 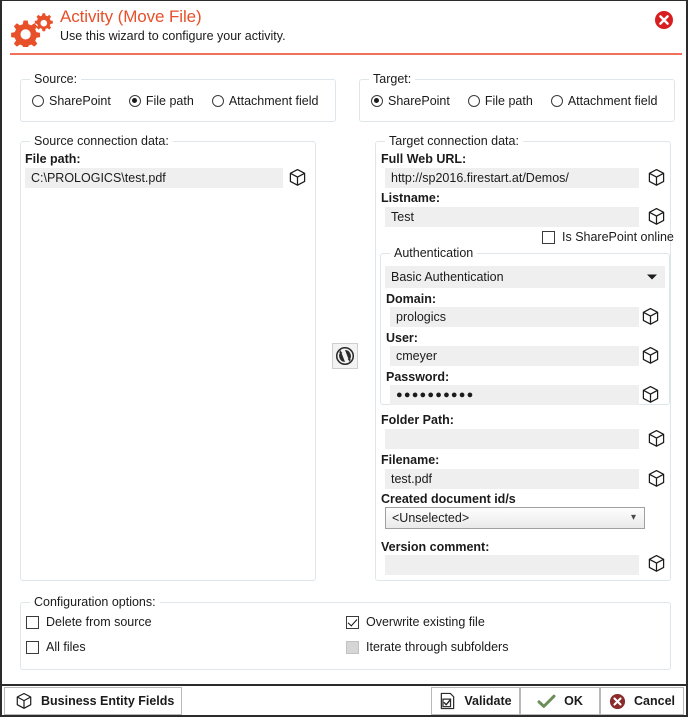 I want to click on page-title: Activity (Move File), so click(x=131, y=16).